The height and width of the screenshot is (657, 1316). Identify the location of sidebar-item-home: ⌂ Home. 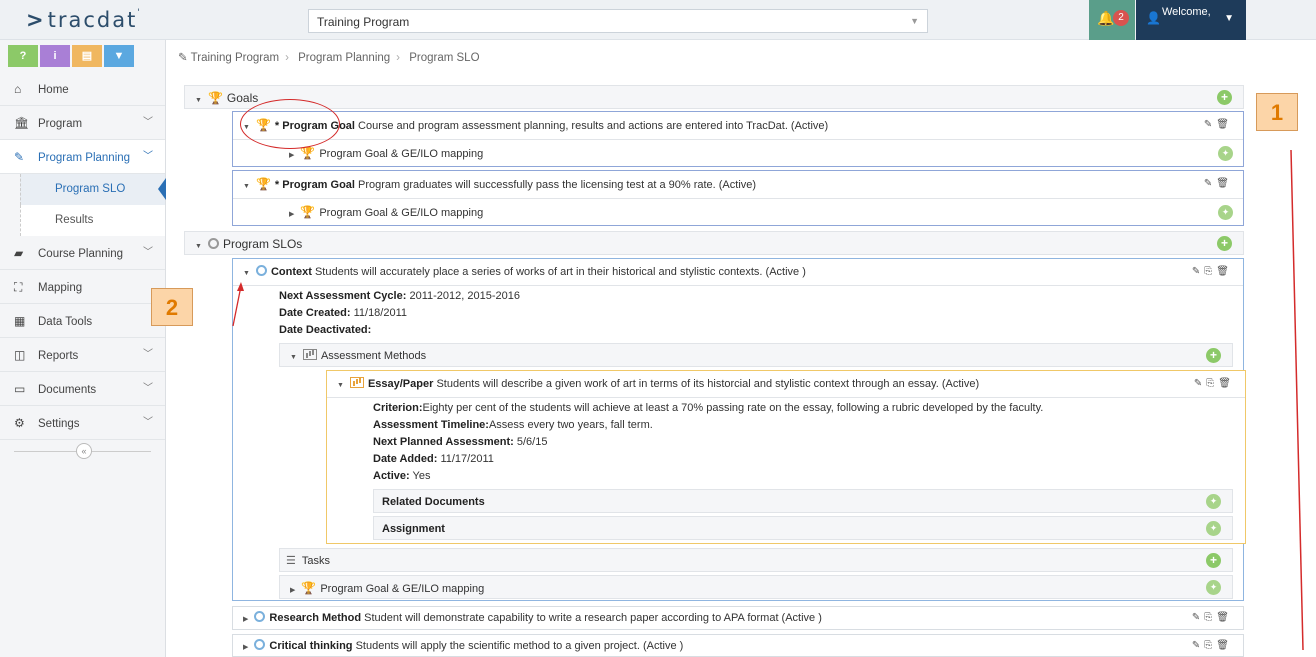
(82, 89).